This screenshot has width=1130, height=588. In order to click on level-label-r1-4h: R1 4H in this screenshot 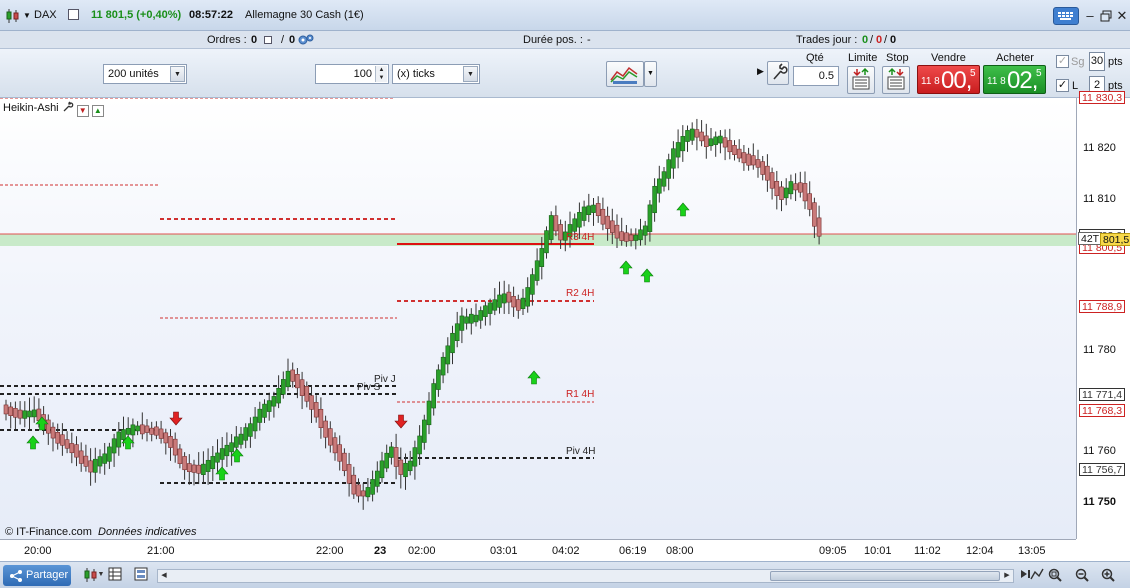, I will do `click(580, 394)`.